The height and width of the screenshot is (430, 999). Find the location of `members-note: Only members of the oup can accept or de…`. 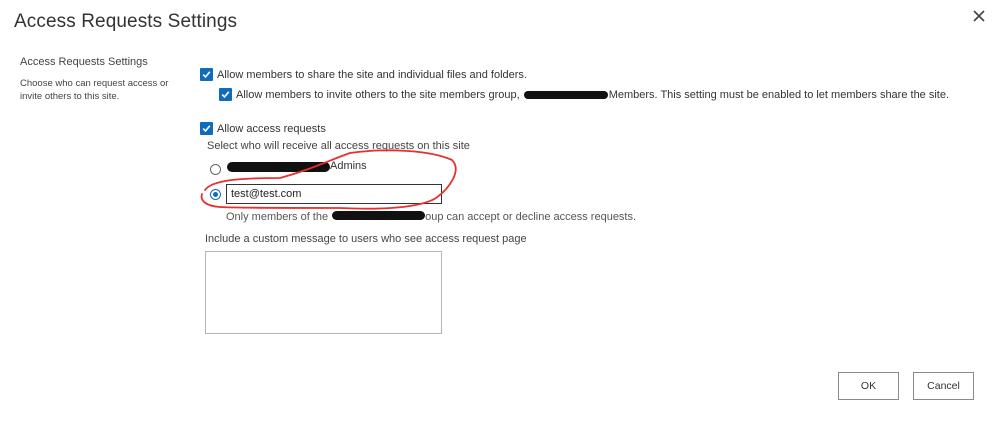

members-note: Only members of the oup can accept or de… is located at coordinates (431, 216).